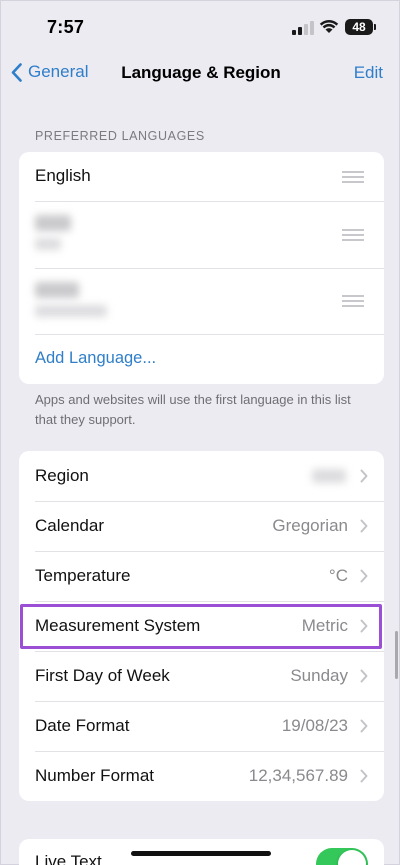 The width and height of the screenshot is (400, 865). I want to click on preferred-languages-header: PREFERRED LANGUAGES, so click(120, 136).